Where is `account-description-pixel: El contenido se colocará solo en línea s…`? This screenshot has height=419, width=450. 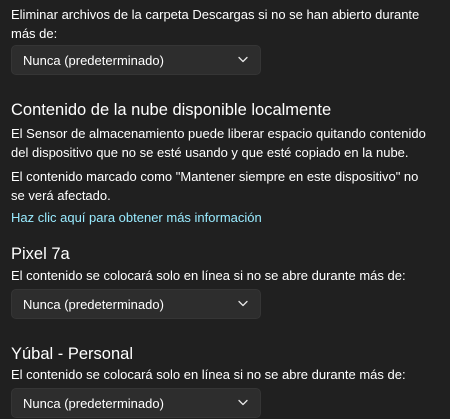
account-description-pixel: El contenido se colocará solo en línea s… is located at coordinates (208, 275).